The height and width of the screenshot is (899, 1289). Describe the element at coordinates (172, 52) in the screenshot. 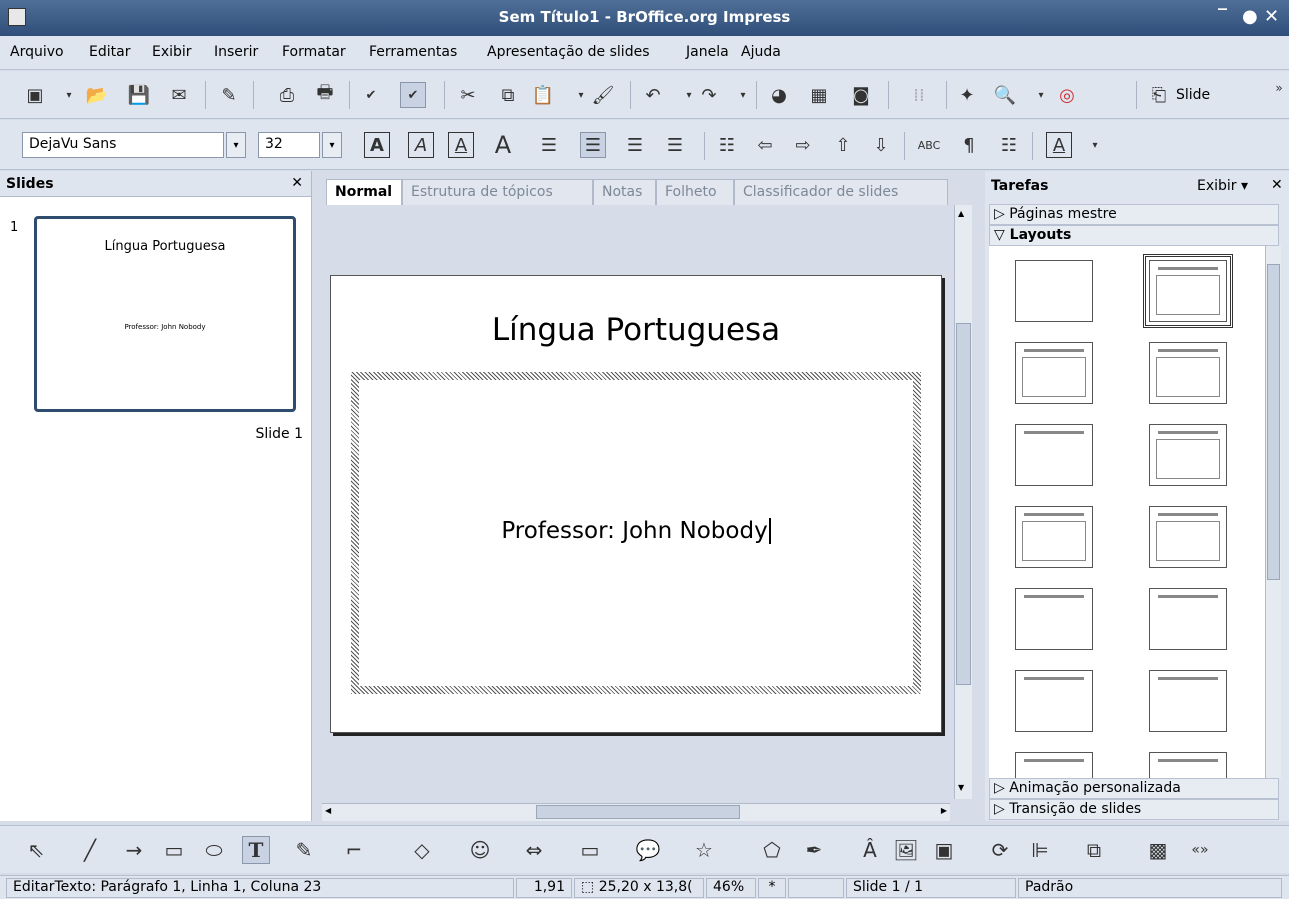

I see `menu-exibir: Exibir` at that location.